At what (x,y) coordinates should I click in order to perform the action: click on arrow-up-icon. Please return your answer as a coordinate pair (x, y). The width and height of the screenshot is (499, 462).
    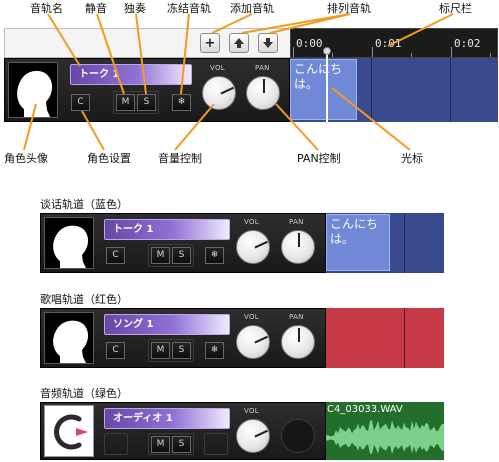
    Looking at the image, I should click on (239, 43).